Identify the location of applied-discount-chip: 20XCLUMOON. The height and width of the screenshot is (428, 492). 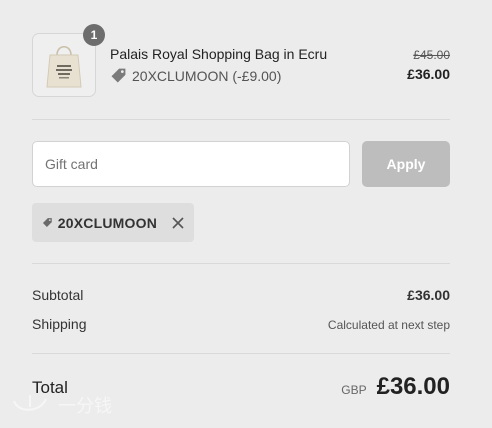
(113, 222).